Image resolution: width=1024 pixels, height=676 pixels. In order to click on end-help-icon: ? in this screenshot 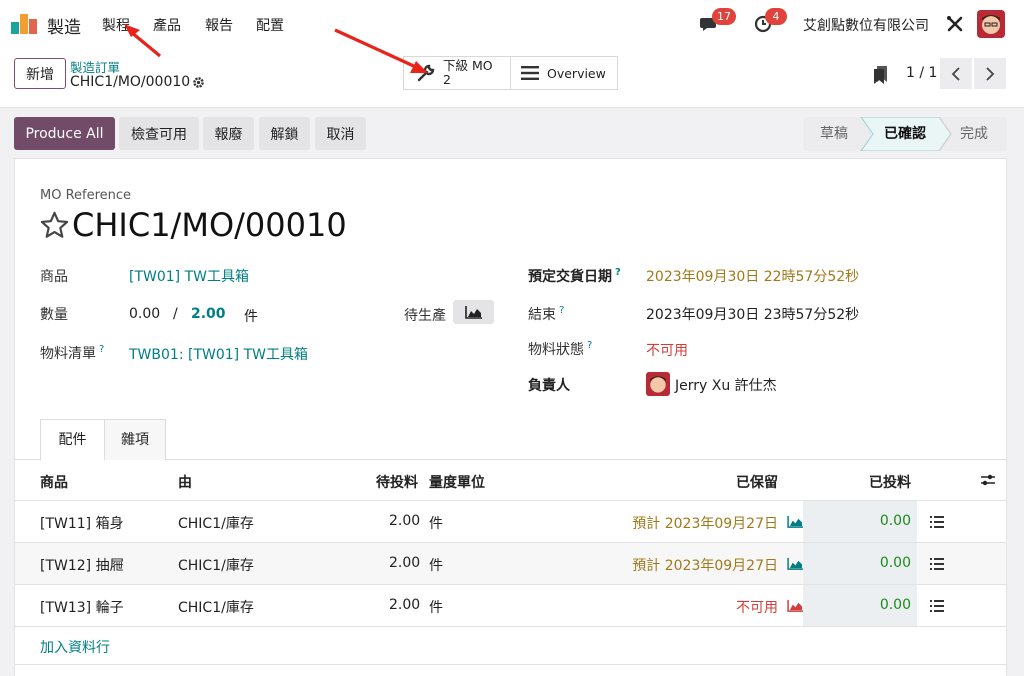, I will do `click(561, 310)`.